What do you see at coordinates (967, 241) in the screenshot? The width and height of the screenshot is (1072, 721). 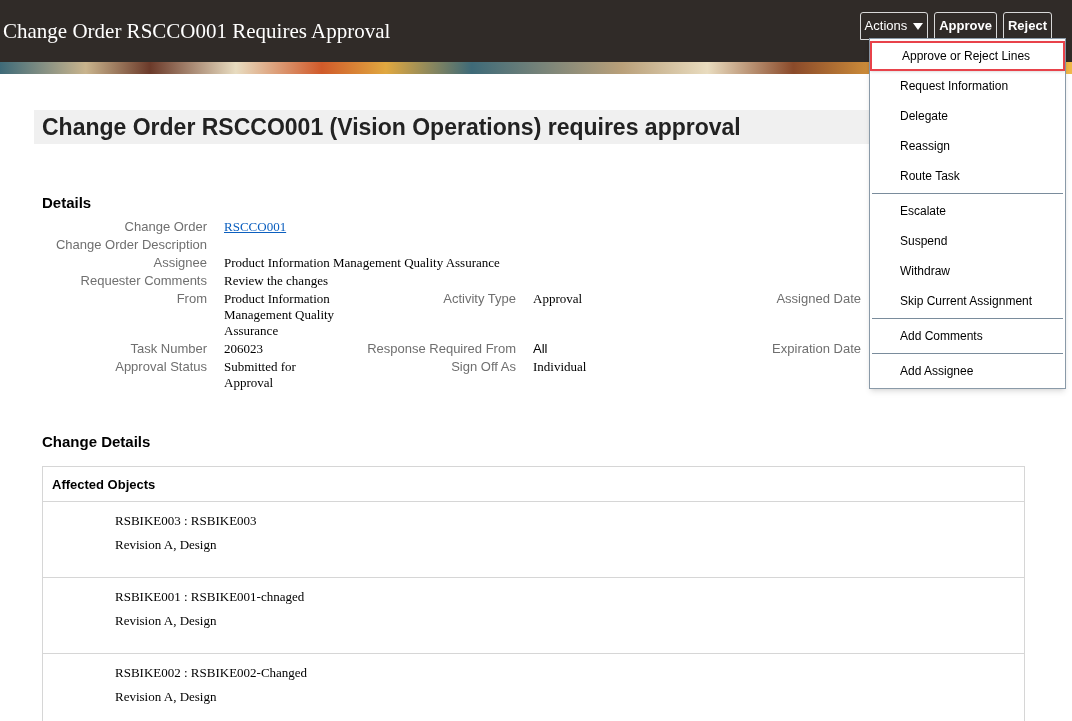 I see `menu-item: Suspend` at bounding box center [967, 241].